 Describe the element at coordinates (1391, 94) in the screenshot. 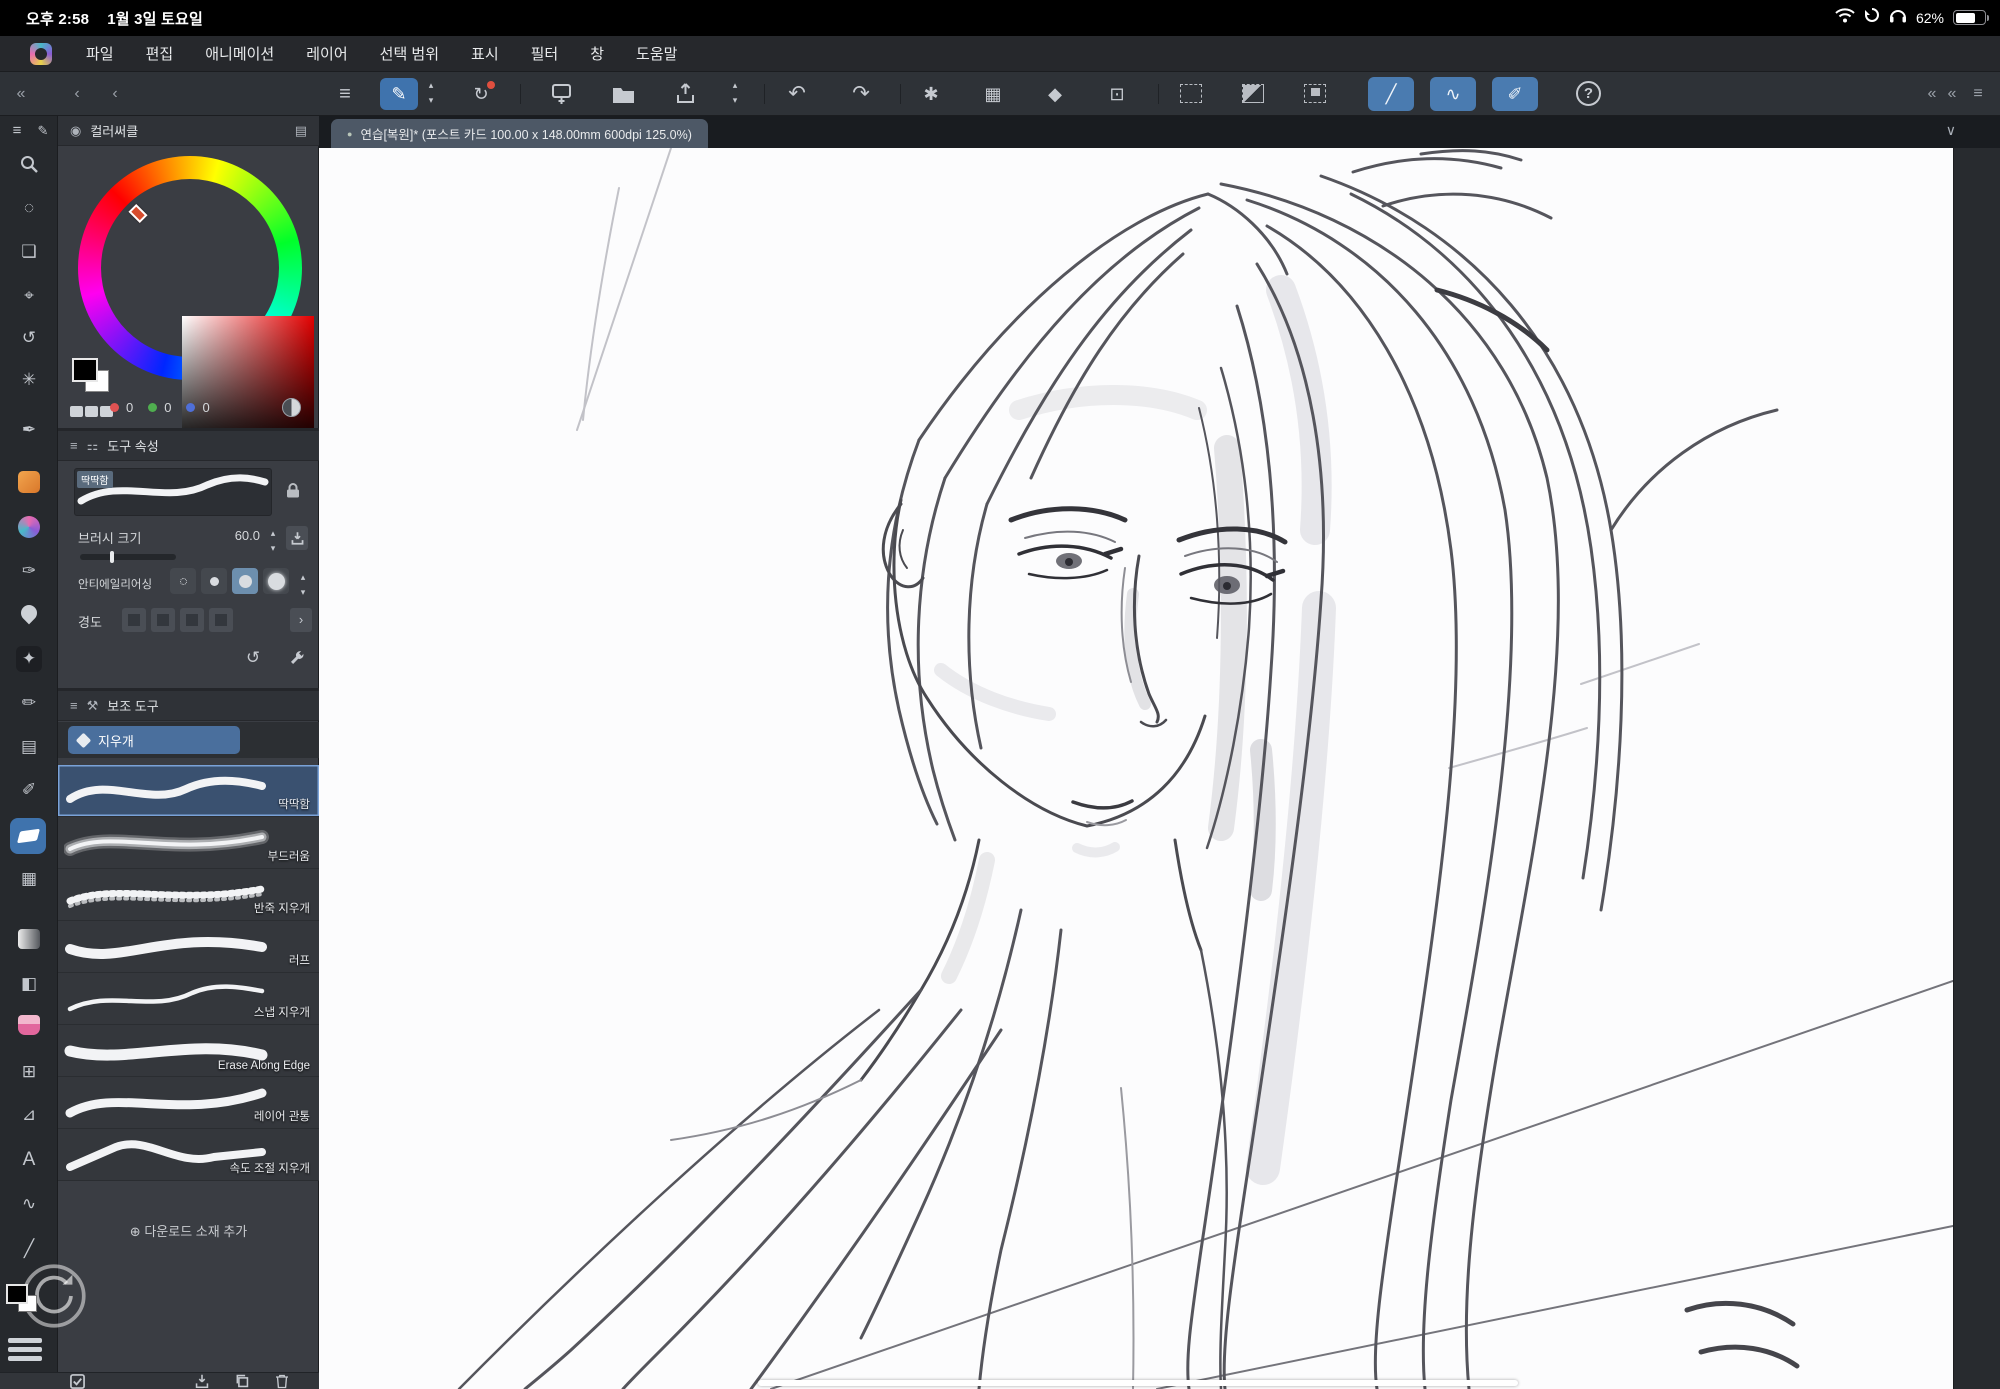

I see `snap-ruler-icon: ╱` at that location.